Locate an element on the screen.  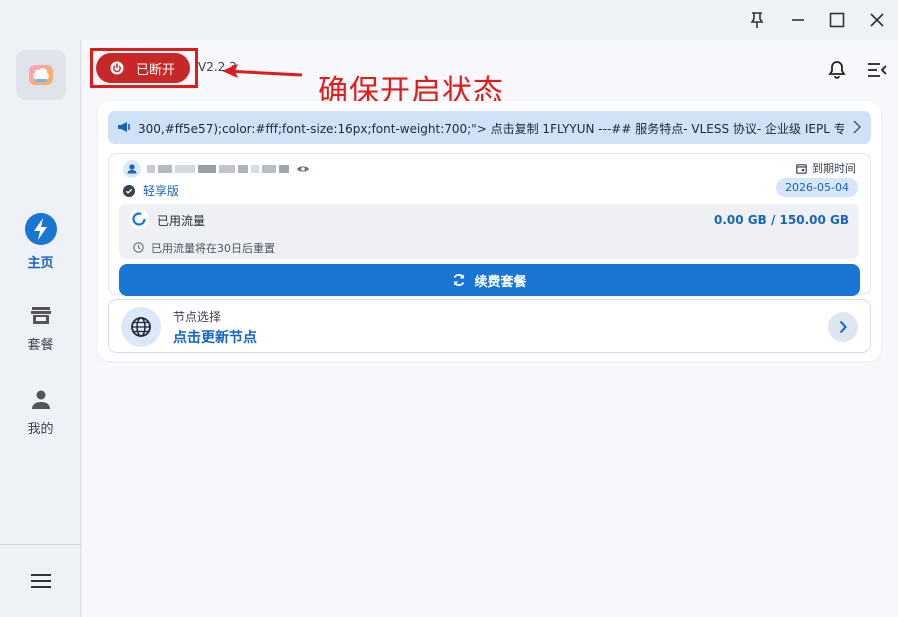
globe-icon is located at coordinates (141, 327).